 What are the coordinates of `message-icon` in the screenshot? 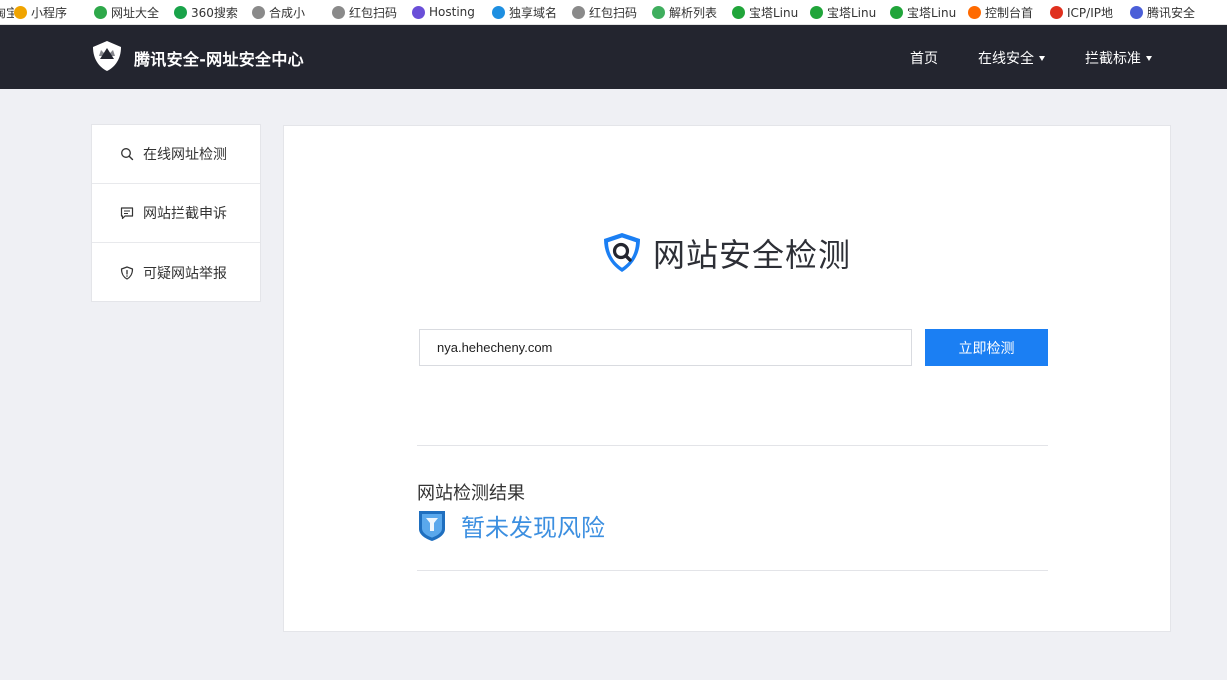 It's located at (127, 213).